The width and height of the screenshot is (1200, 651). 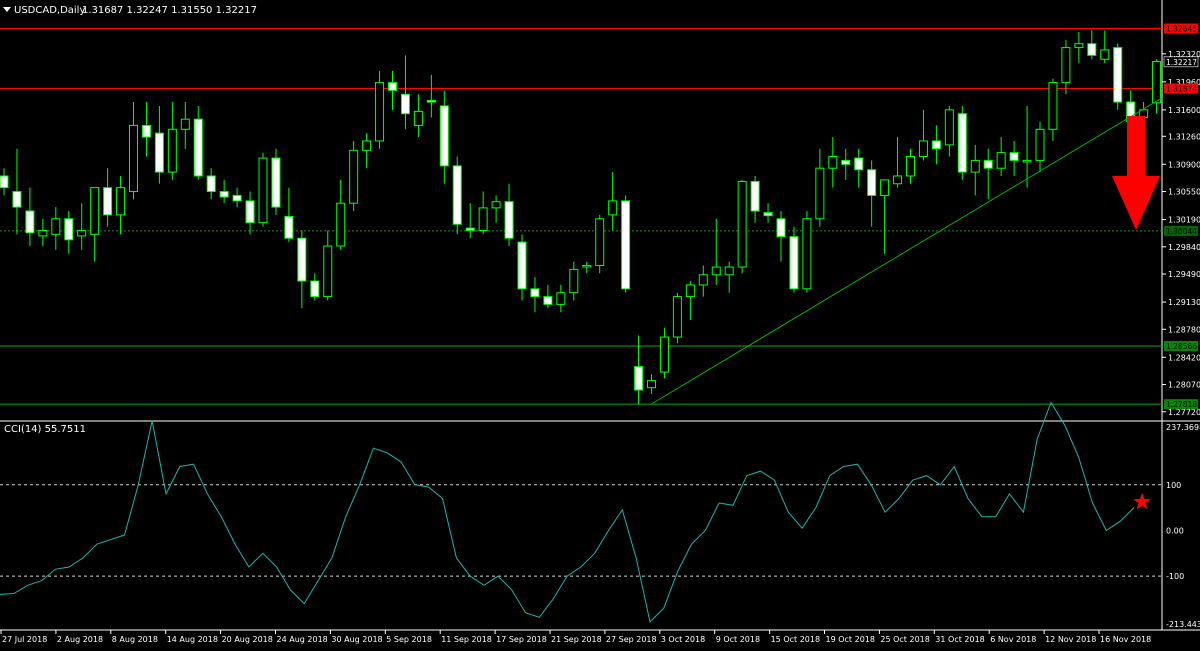 What do you see at coordinates (1181, 62) in the screenshot?
I see `price-tag-label: 1.32217` at bounding box center [1181, 62].